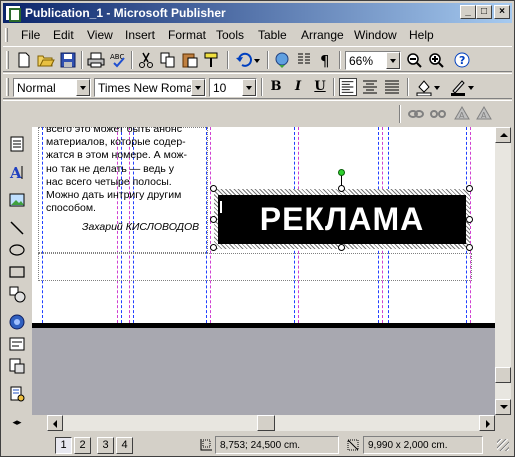  What do you see at coordinates (487, 423) in the screenshot?
I see `scroll-right-button` at bounding box center [487, 423].